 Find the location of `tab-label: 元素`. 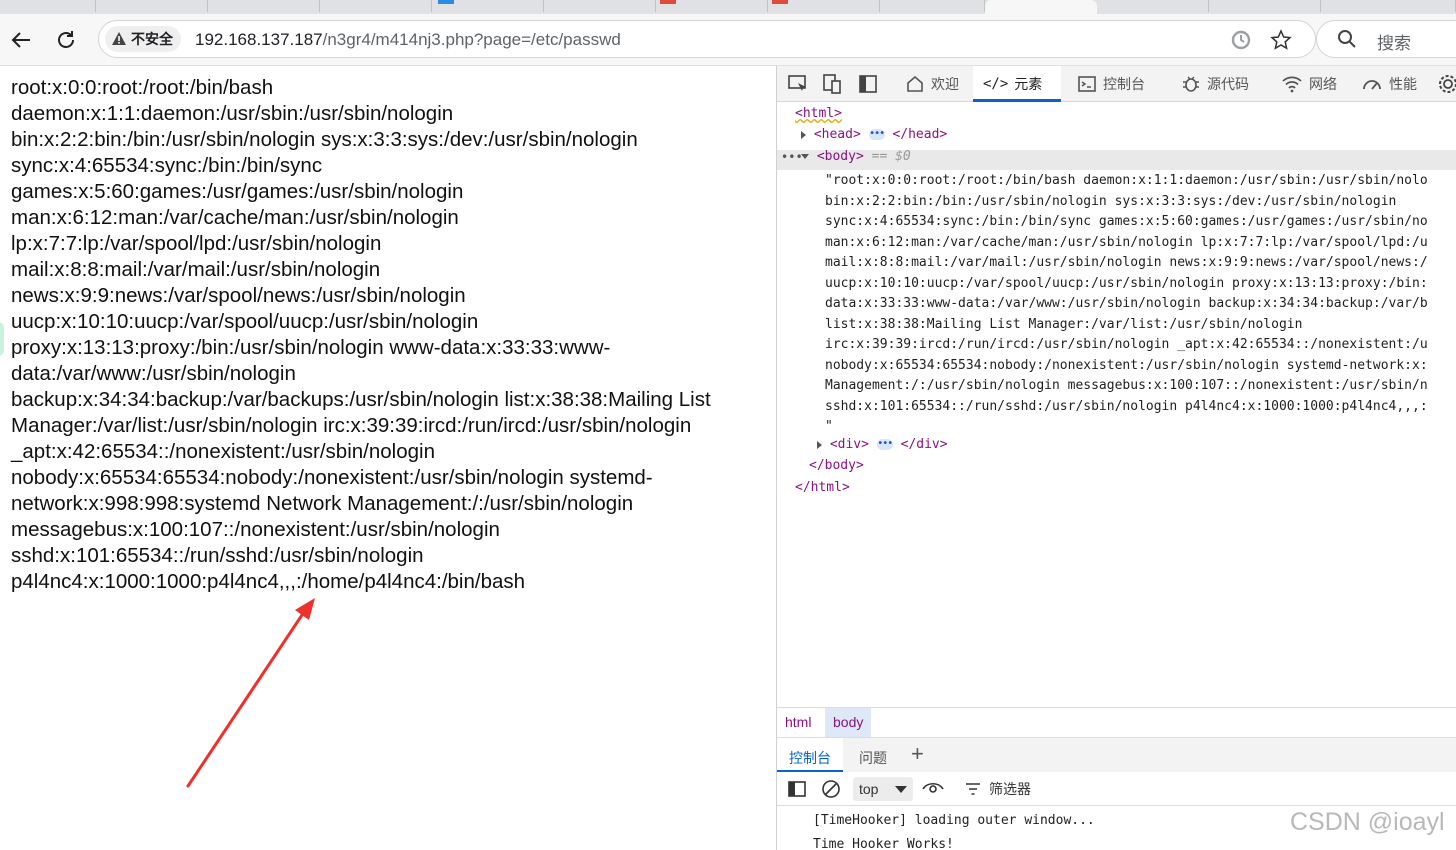

tab-label: 元素 is located at coordinates (1028, 84).